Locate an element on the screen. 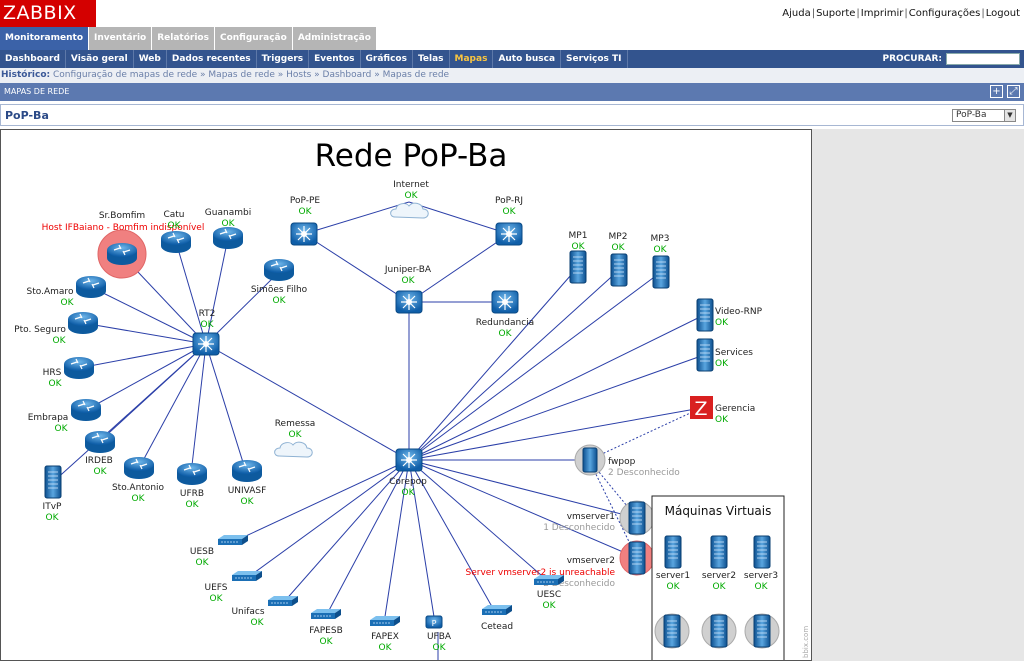 This screenshot has height=661, width=1024. server3-server-icon is located at coordinates (762, 552).